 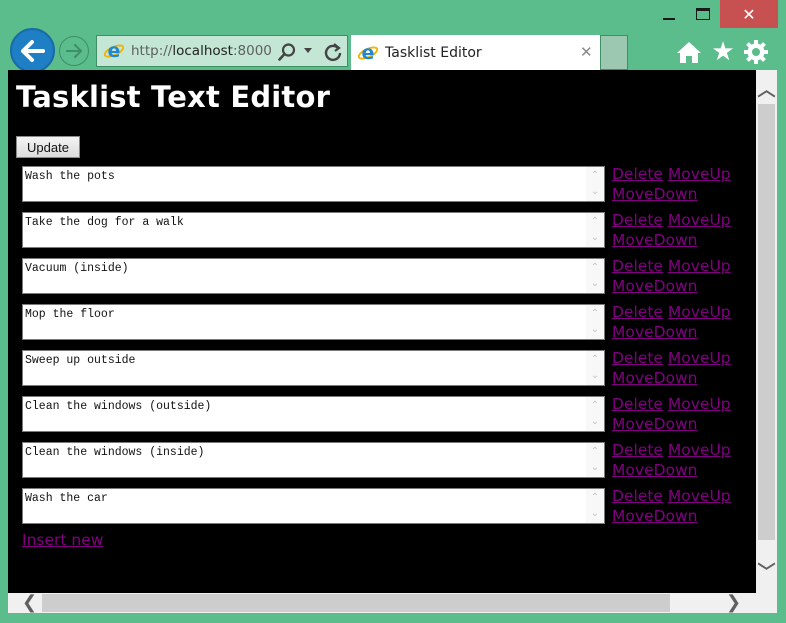 What do you see at coordinates (313, 184) in the screenshot?
I see `task-textarea: Wash the pots` at bounding box center [313, 184].